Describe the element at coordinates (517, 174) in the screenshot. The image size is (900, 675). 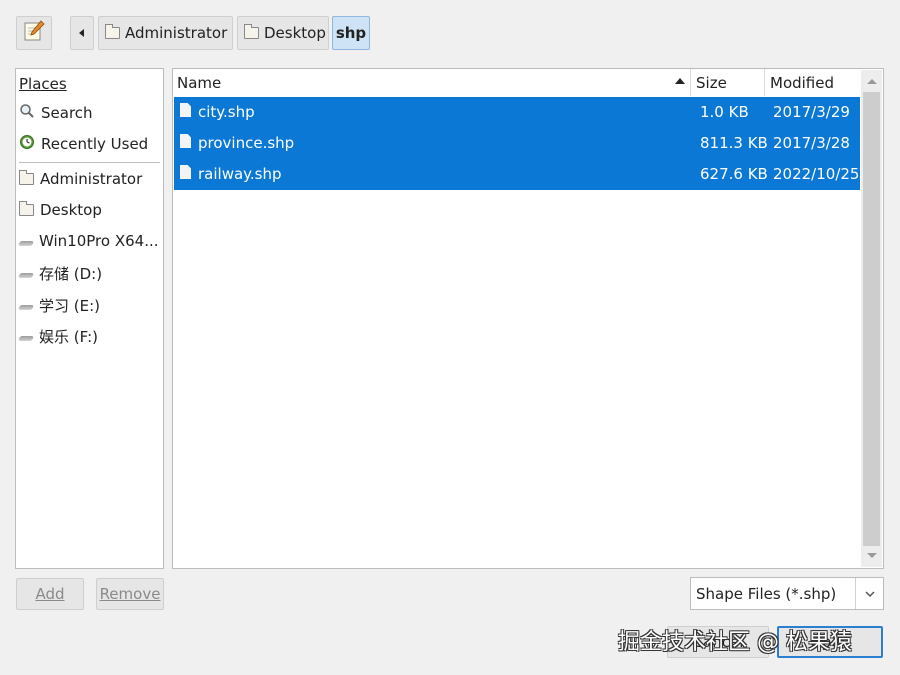
I see `file-row: railway.shp 627.6 KB 2022/10/25` at that location.